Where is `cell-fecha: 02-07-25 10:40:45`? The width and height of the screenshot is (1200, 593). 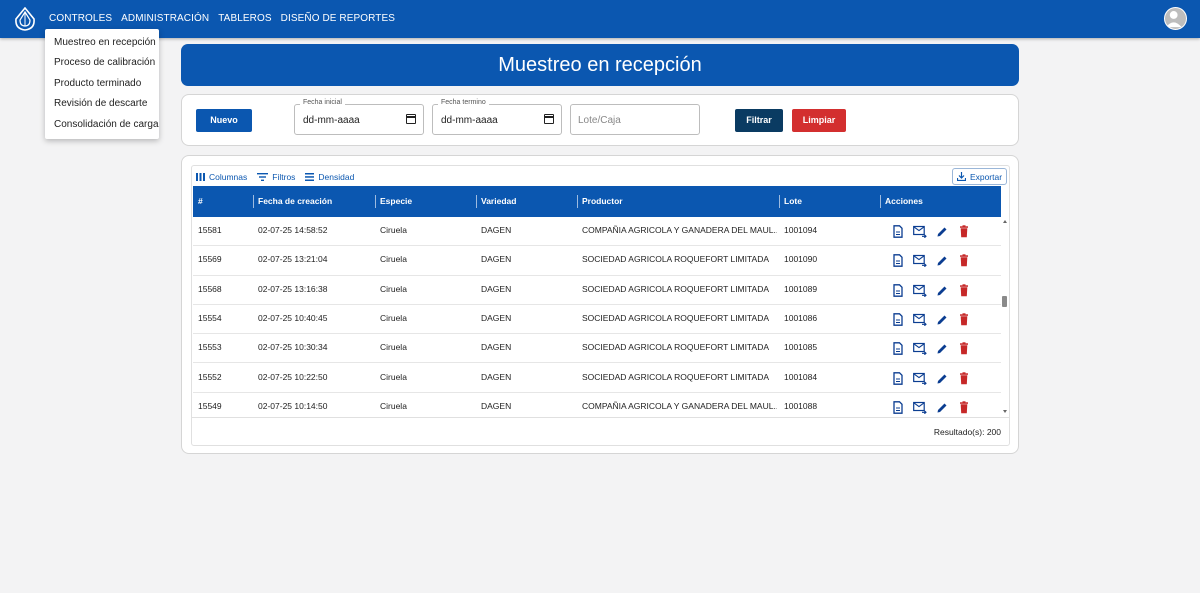 cell-fecha: 02-07-25 10:40:45 is located at coordinates (293, 317).